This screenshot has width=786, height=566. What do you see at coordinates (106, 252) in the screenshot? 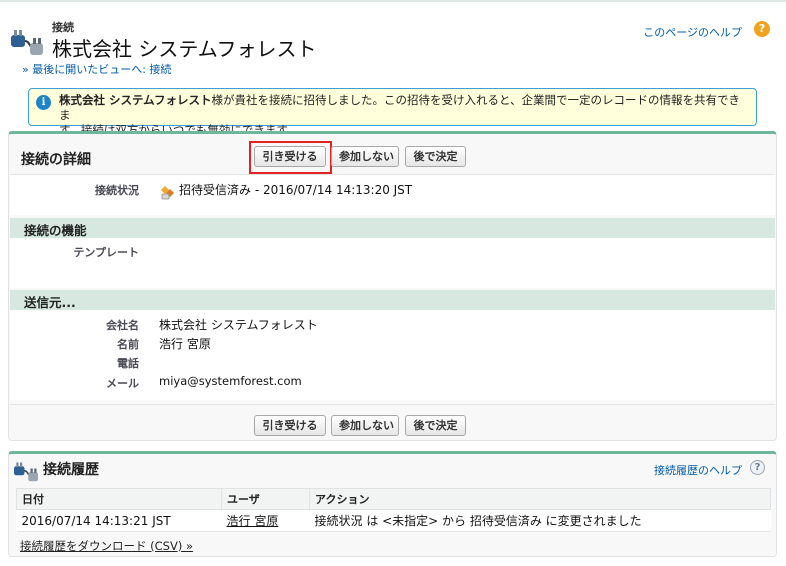
I see `template-label: テンプレート` at bounding box center [106, 252].